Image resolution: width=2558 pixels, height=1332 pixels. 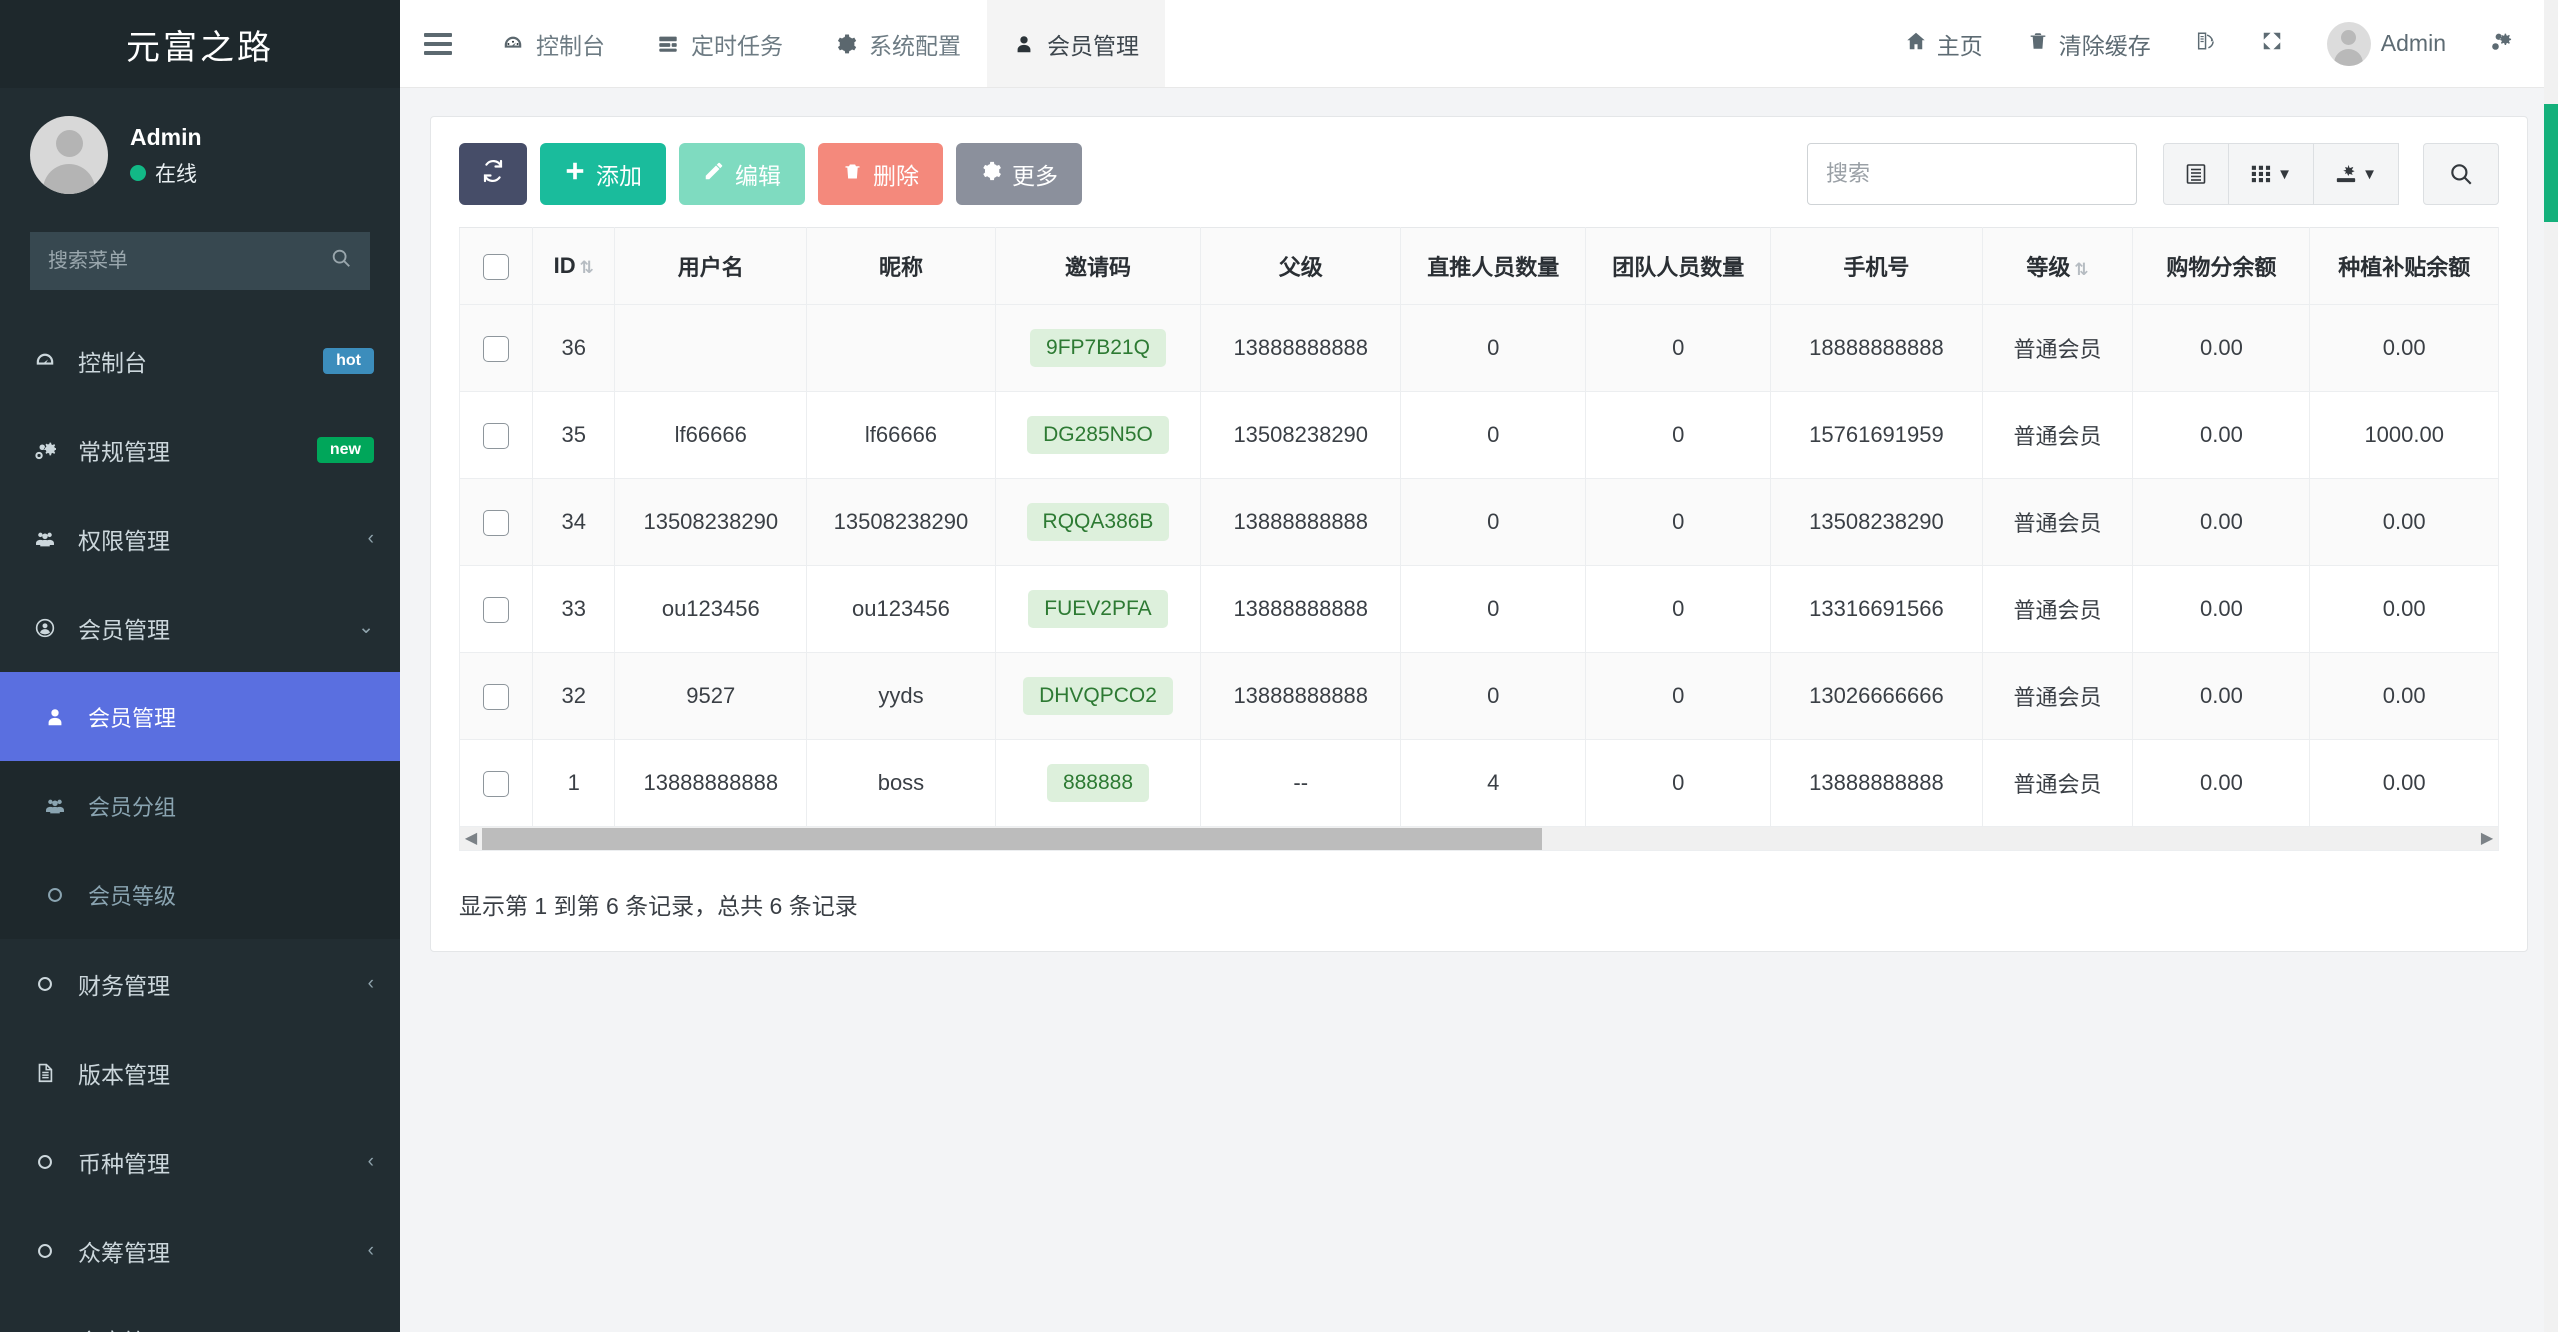 What do you see at coordinates (200, 1313) in the screenshot?
I see `sidebar-item-11: 文章管理` at bounding box center [200, 1313].